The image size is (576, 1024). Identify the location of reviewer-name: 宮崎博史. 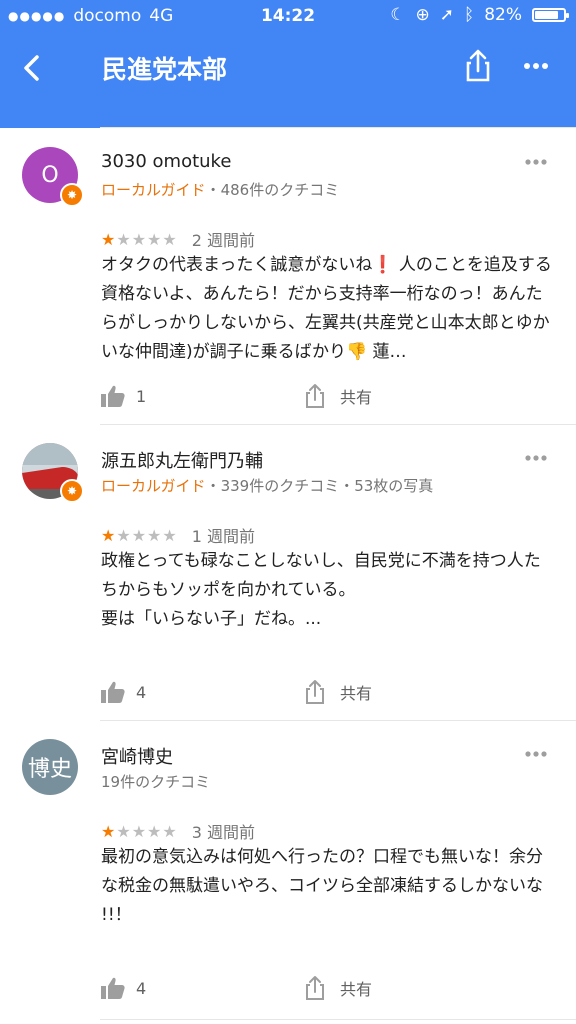
(137, 756).